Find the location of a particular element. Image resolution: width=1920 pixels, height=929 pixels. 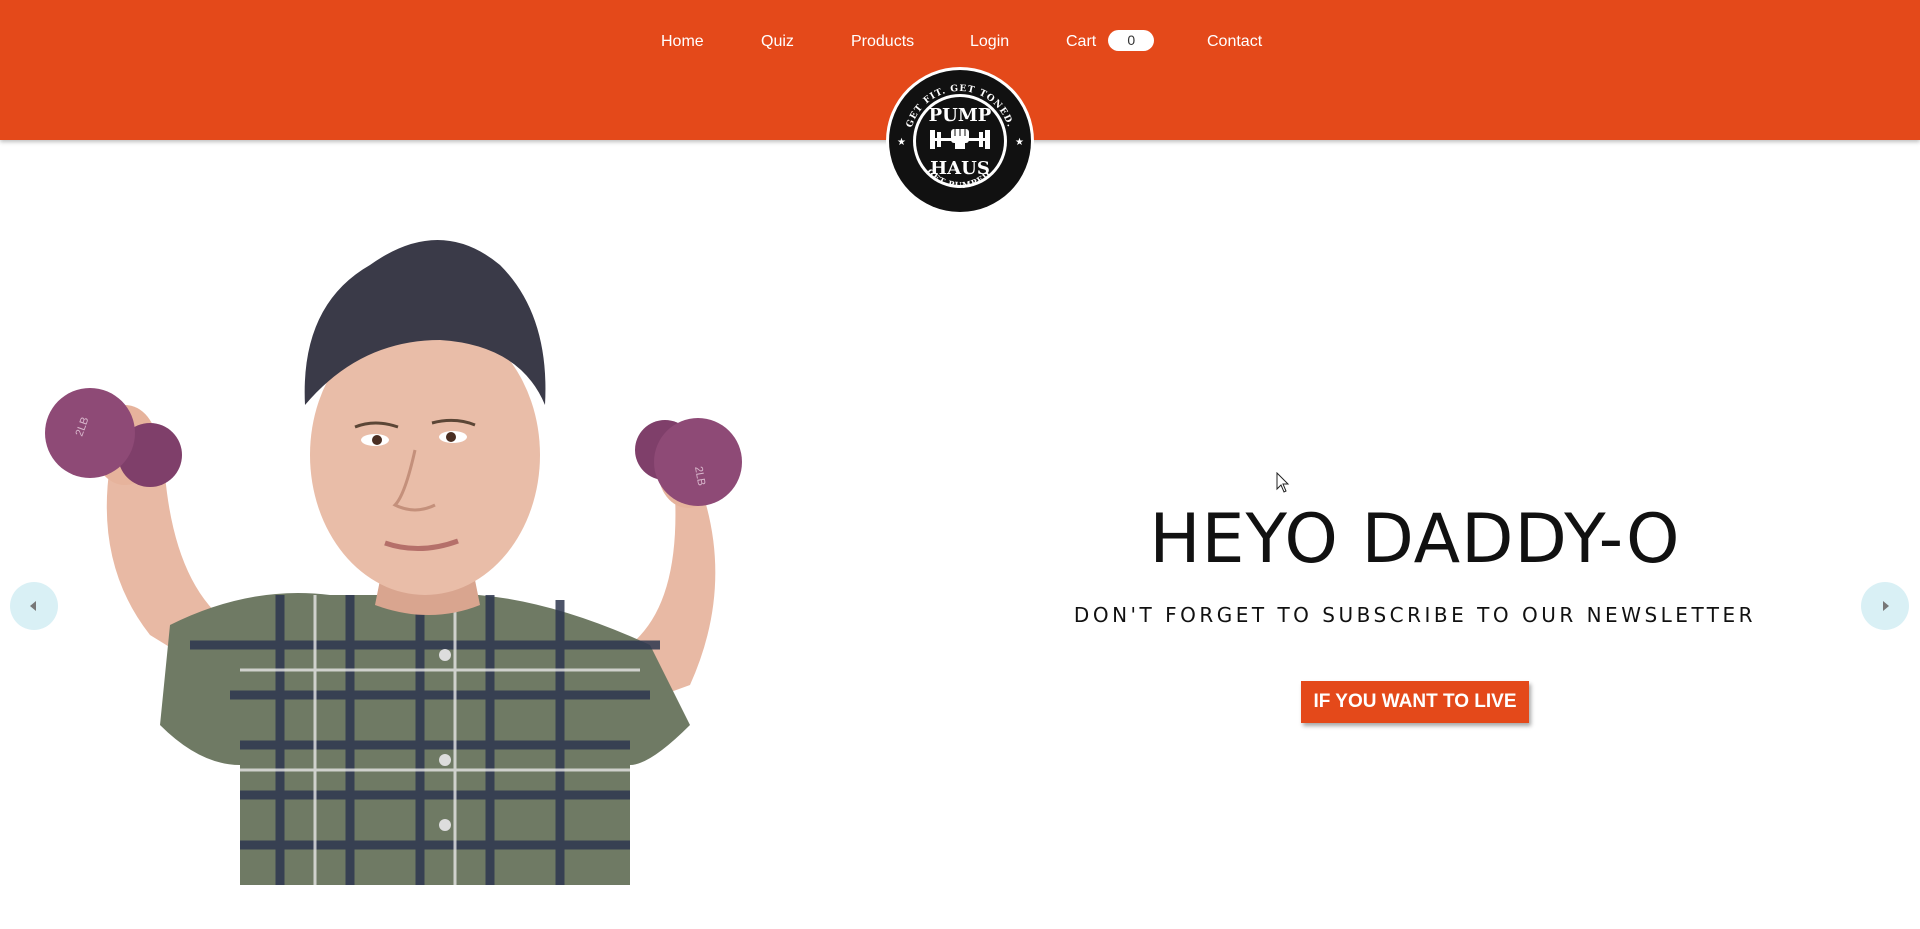

nav-contact-link: Contact is located at coordinates (1234, 42).